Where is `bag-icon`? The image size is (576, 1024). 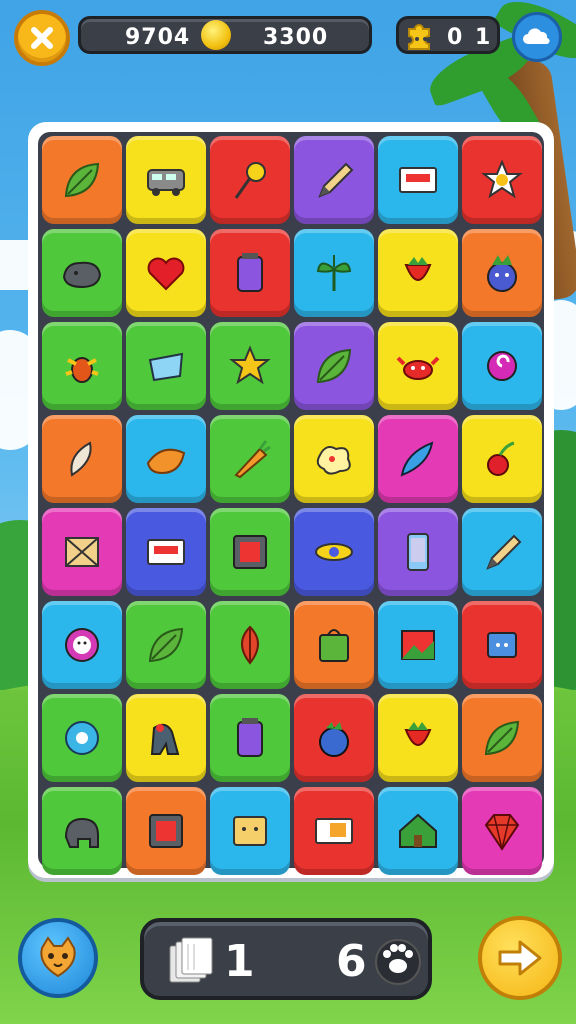 bag-icon is located at coordinates (334, 645).